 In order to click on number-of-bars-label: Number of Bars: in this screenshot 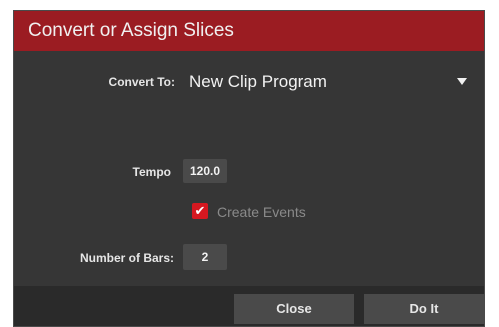, I will do `click(126, 258)`.